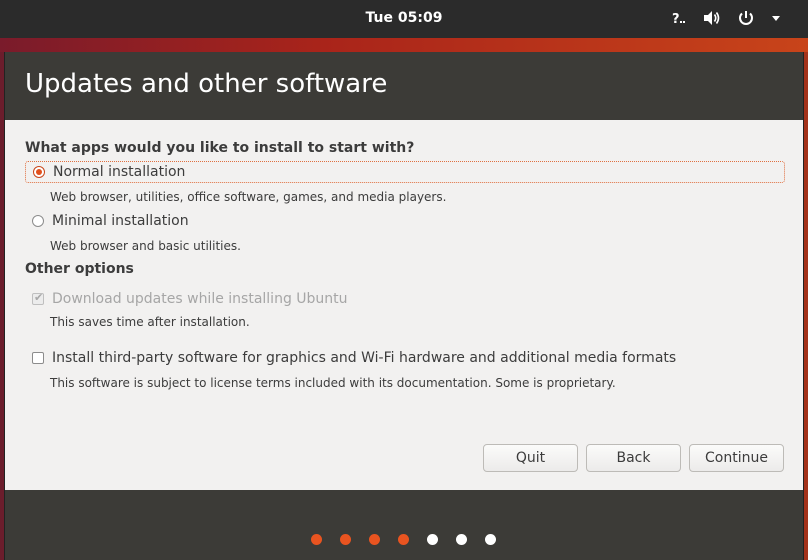 The image size is (808, 560). I want to click on accessibility-icon: ?, so click(678, 18).